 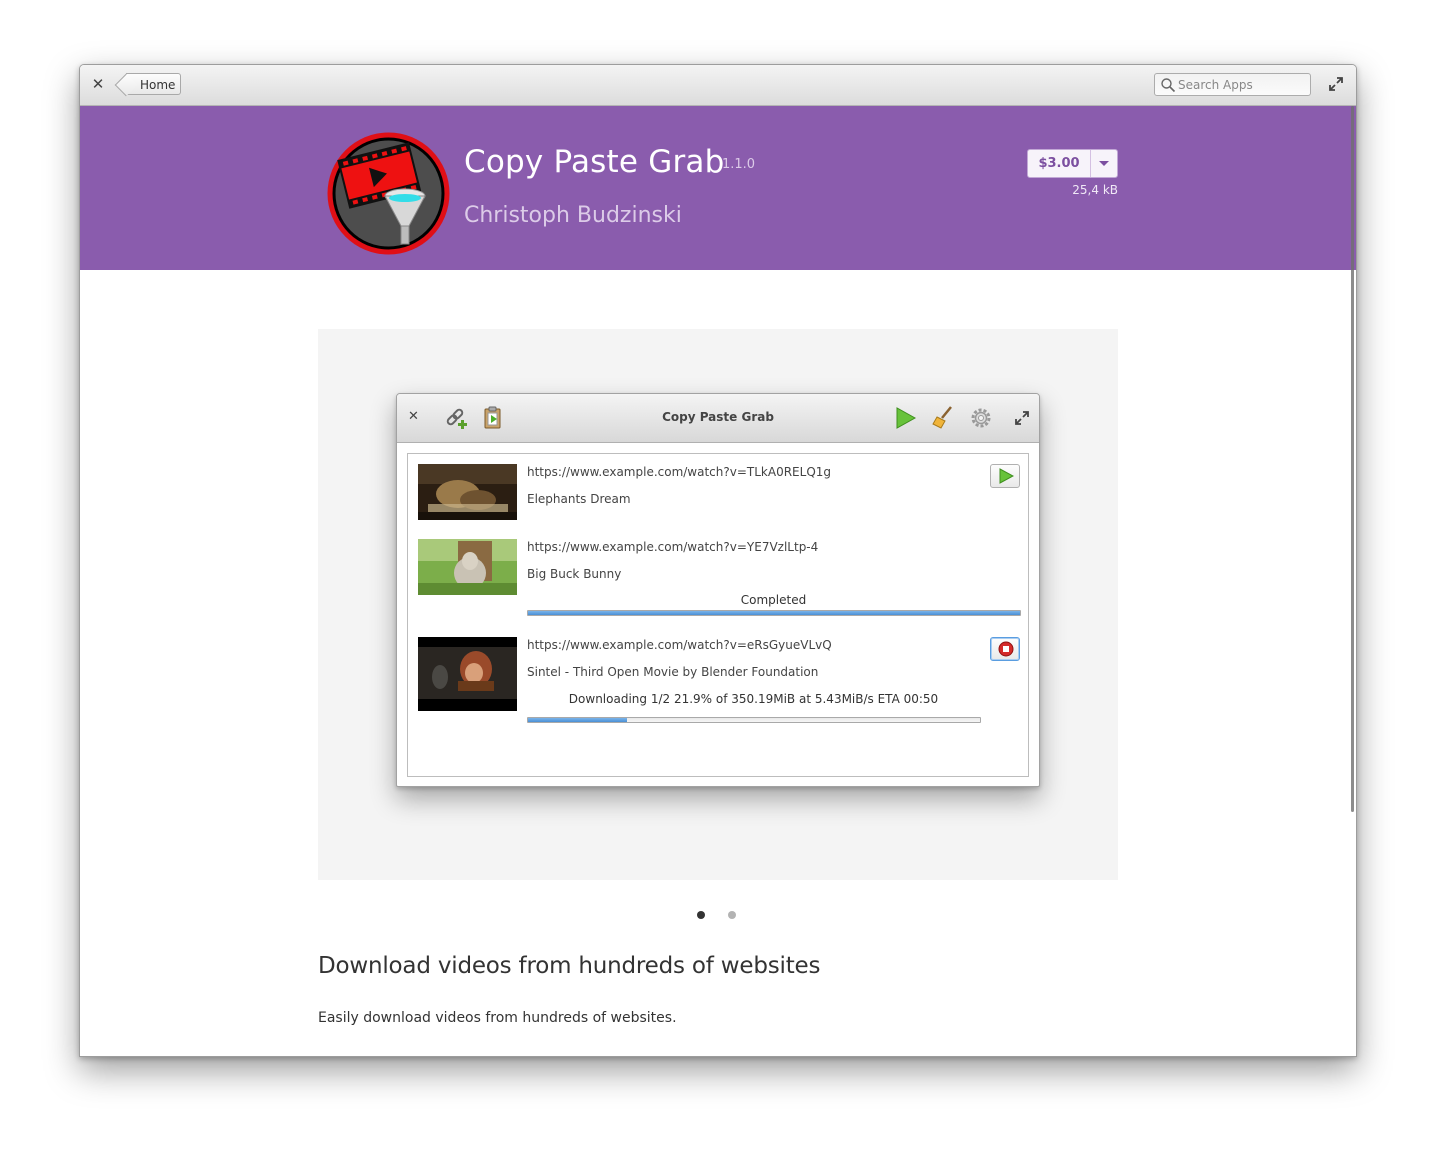 What do you see at coordinates (739, 164) in the screenshot?
I see `app-version: 1.1.0` at bounding box center [739, 164].